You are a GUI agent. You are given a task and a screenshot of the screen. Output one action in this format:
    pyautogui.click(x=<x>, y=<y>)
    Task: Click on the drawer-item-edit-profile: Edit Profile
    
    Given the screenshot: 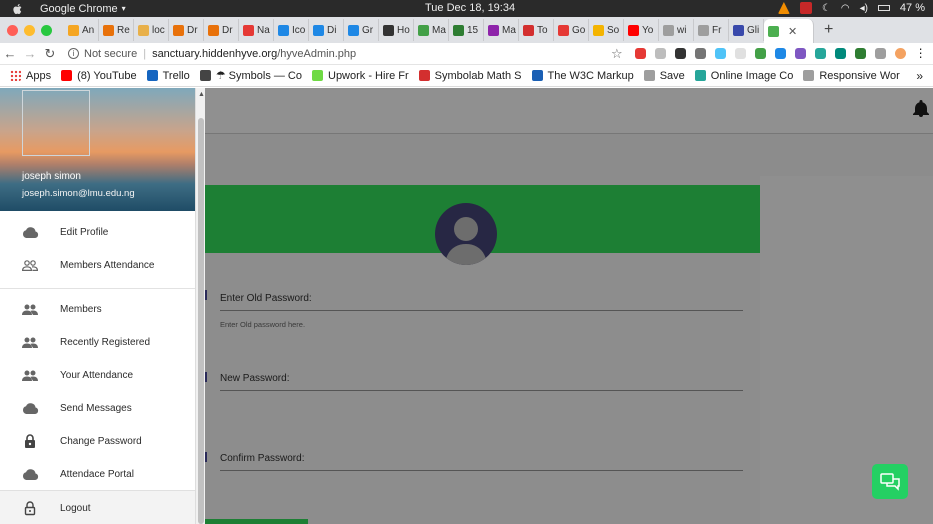 What is the action you would take?
    pyautogui.click(x=98, y=232)
    